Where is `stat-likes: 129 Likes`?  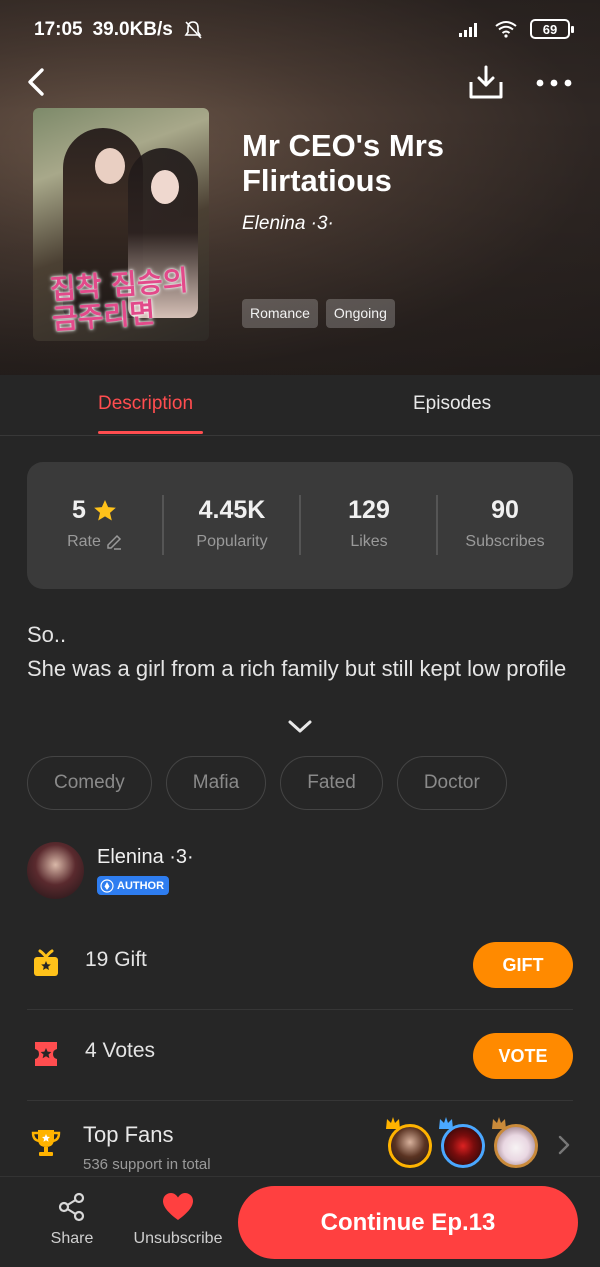 stat-likes: 129 Likes is located at coordinates (369, 523).